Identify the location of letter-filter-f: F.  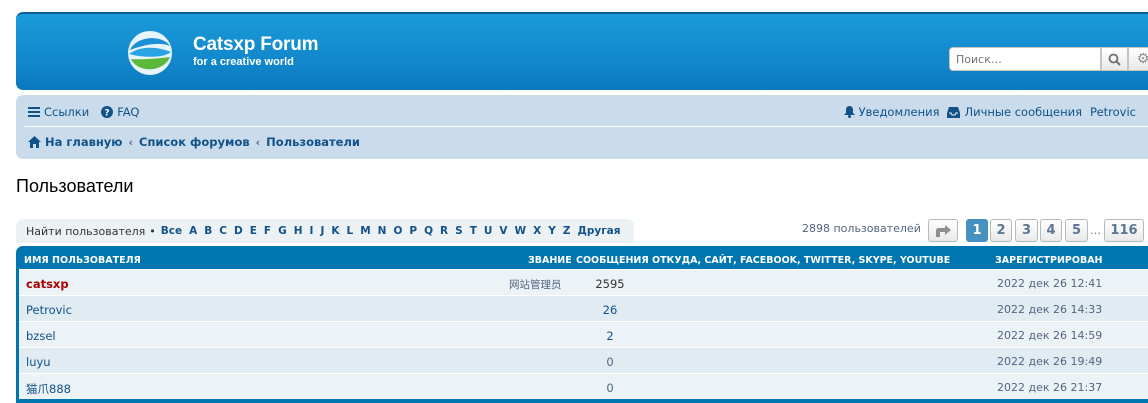
(267, 231).